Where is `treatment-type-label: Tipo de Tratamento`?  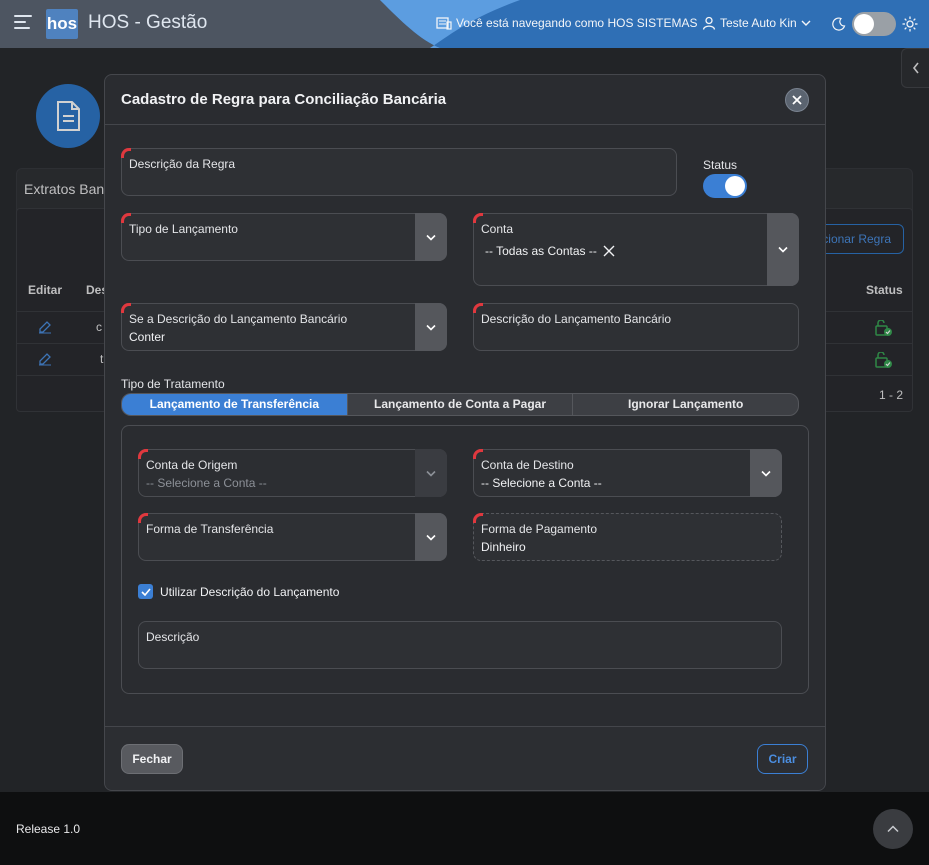 treatment-type-label: Tipo de Tratamento is located at coordinates (173, 384).